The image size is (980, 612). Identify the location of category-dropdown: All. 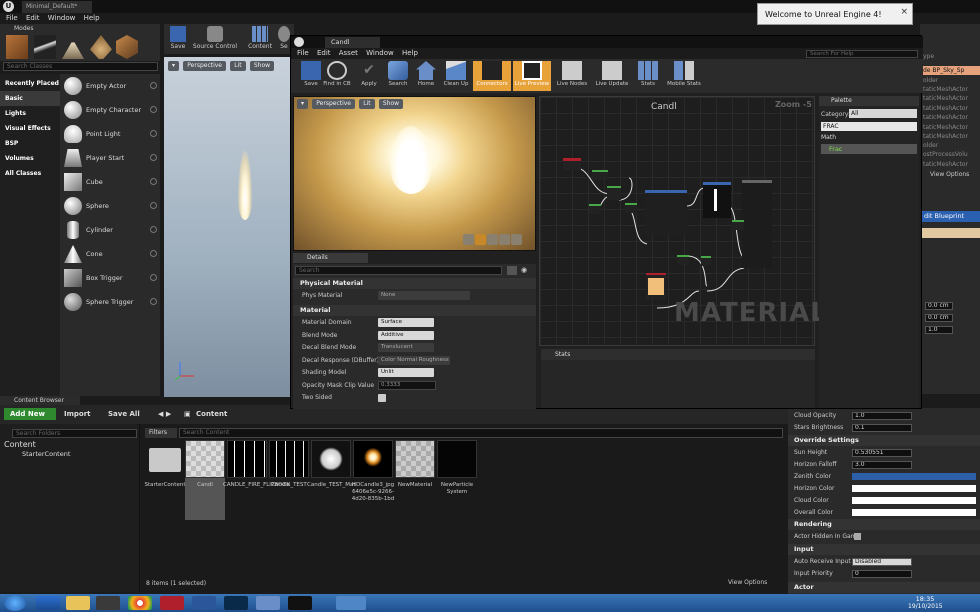
(883, 113).